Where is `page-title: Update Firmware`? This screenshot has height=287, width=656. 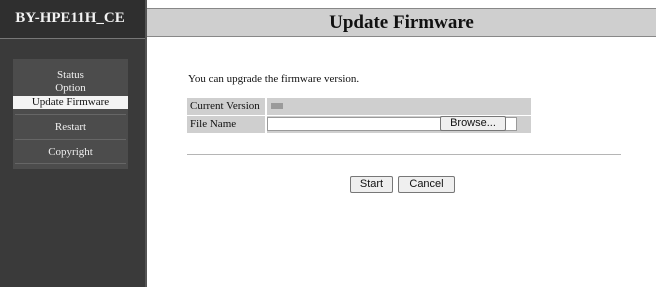 page-title: Update Firmware is located at coordinates (401, 22).